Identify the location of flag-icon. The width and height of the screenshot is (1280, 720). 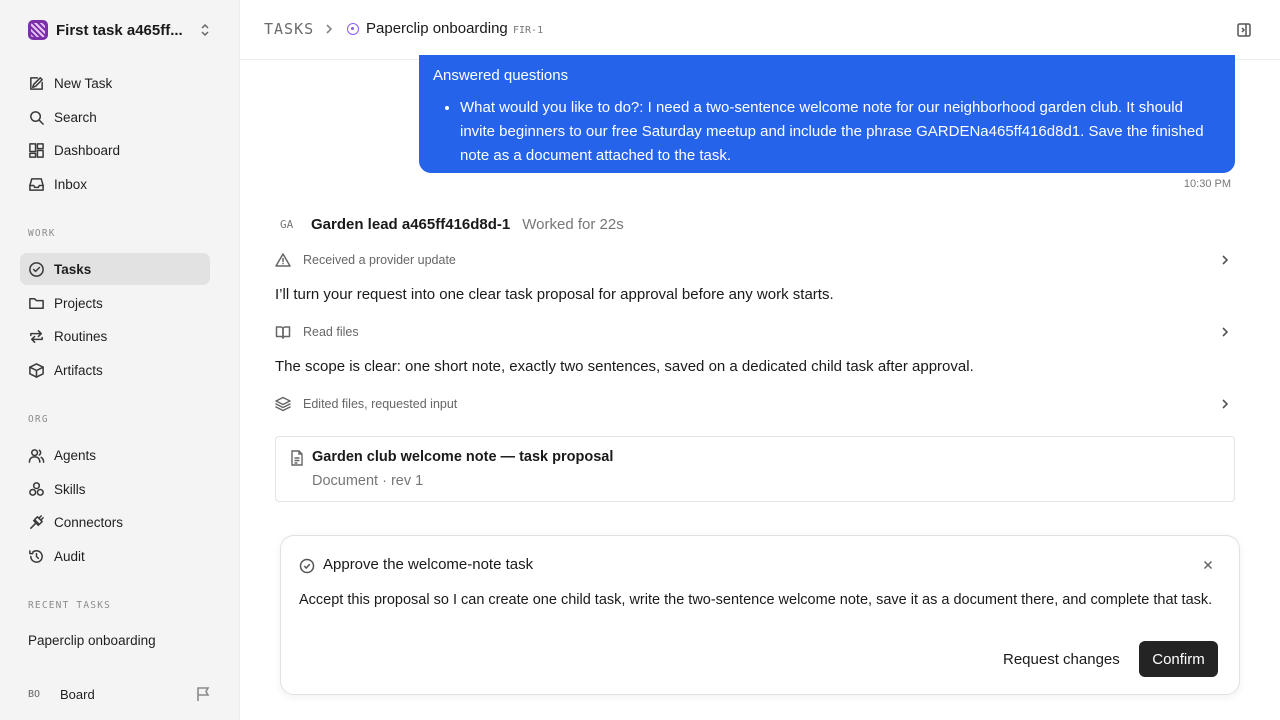
(203, 694).